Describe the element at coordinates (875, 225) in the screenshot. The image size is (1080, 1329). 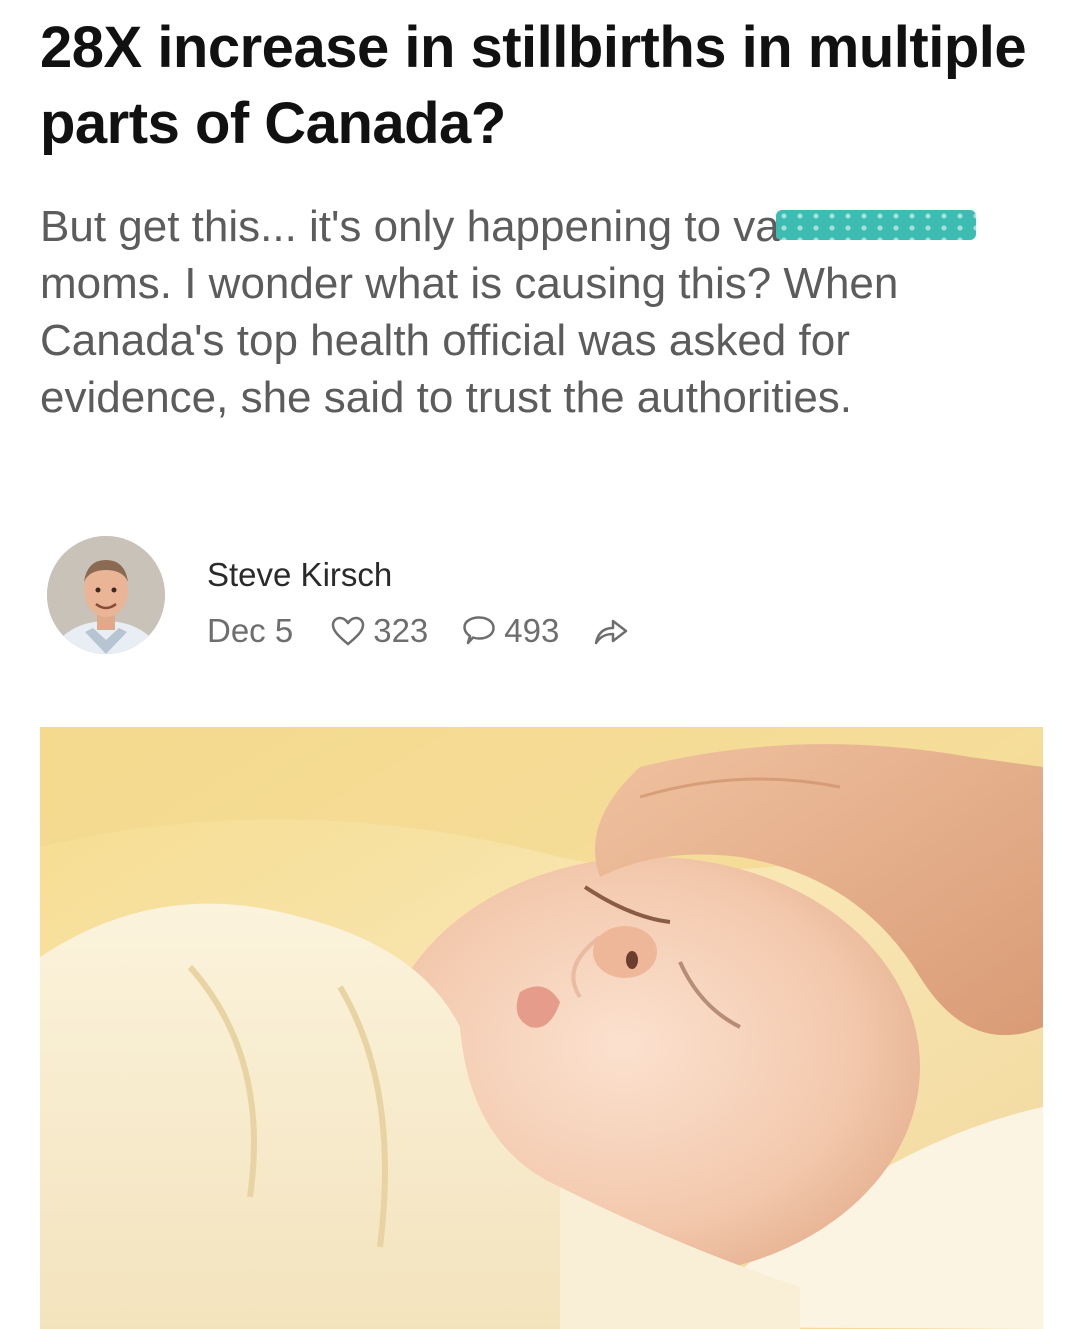
I see `redaction-scribble` at that location.